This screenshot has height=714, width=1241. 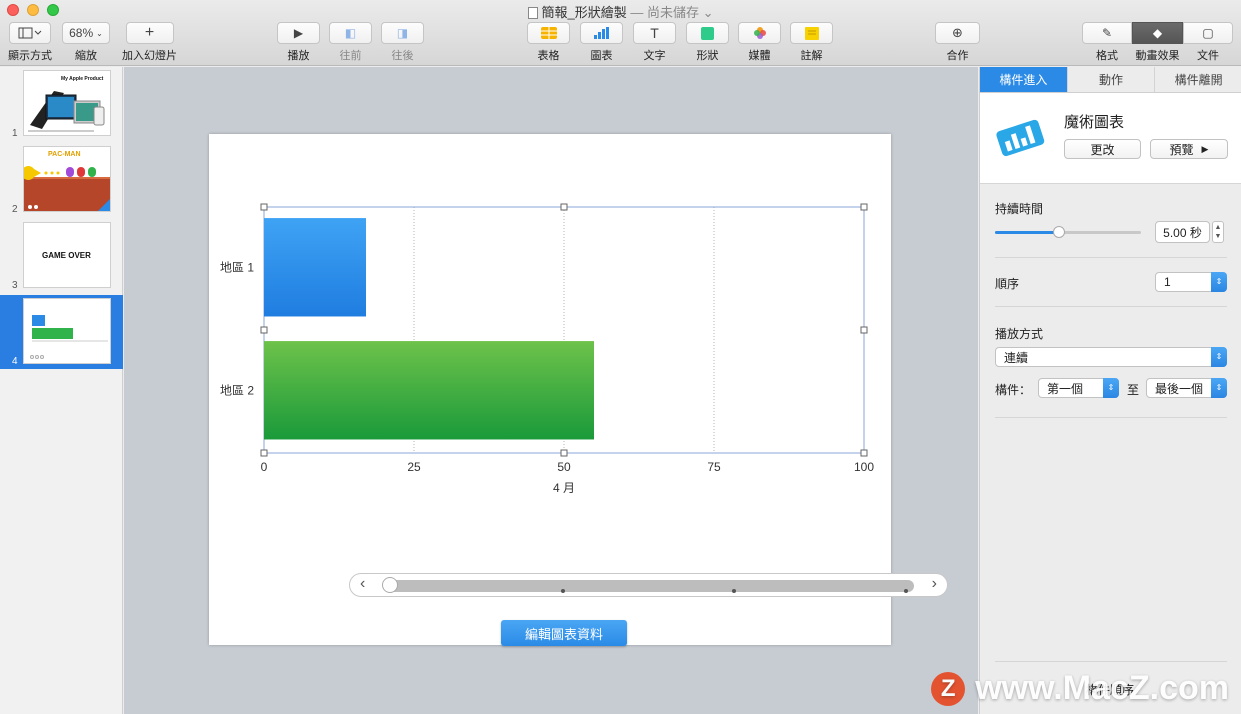 I want to click on build-from-value: 第一個, so click(x=1065, y=388).